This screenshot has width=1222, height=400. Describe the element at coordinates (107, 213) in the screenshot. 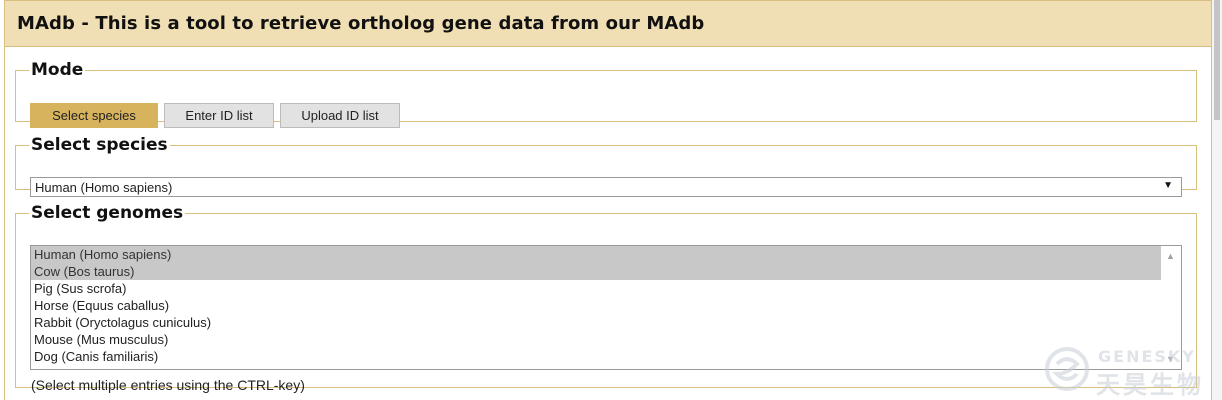

I see `select-genomes-legend: Select genomes` at that location.